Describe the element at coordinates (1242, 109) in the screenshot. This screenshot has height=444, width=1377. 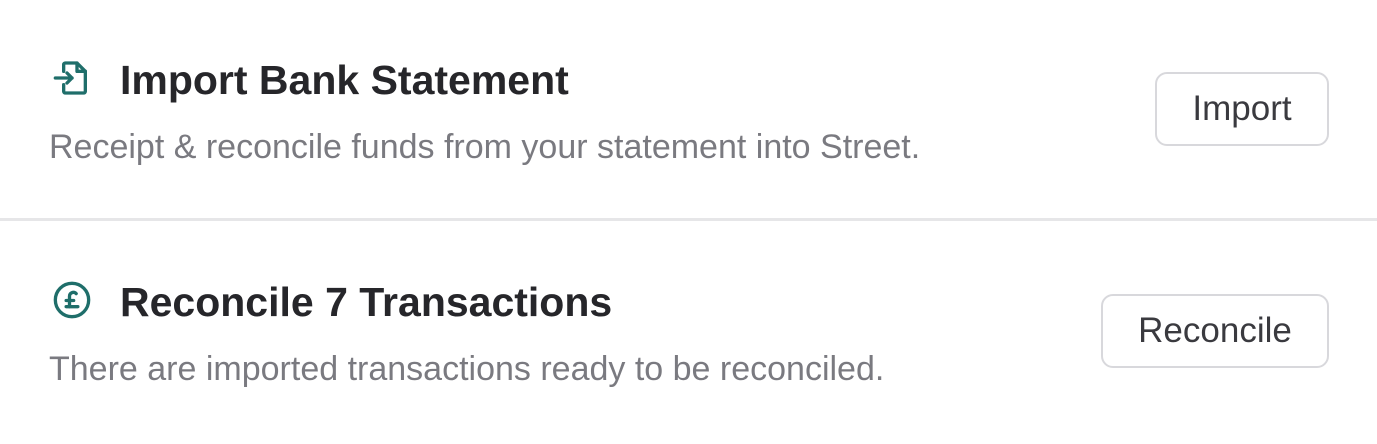
I see `import-button: Import` at that location.